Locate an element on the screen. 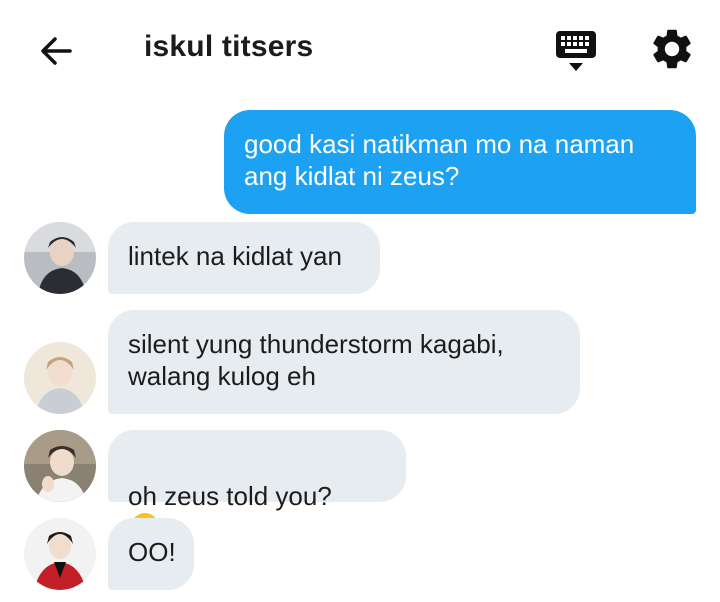 The height and width of the screenshot is (602, 720). back-button is located at coordinates (56, 51).